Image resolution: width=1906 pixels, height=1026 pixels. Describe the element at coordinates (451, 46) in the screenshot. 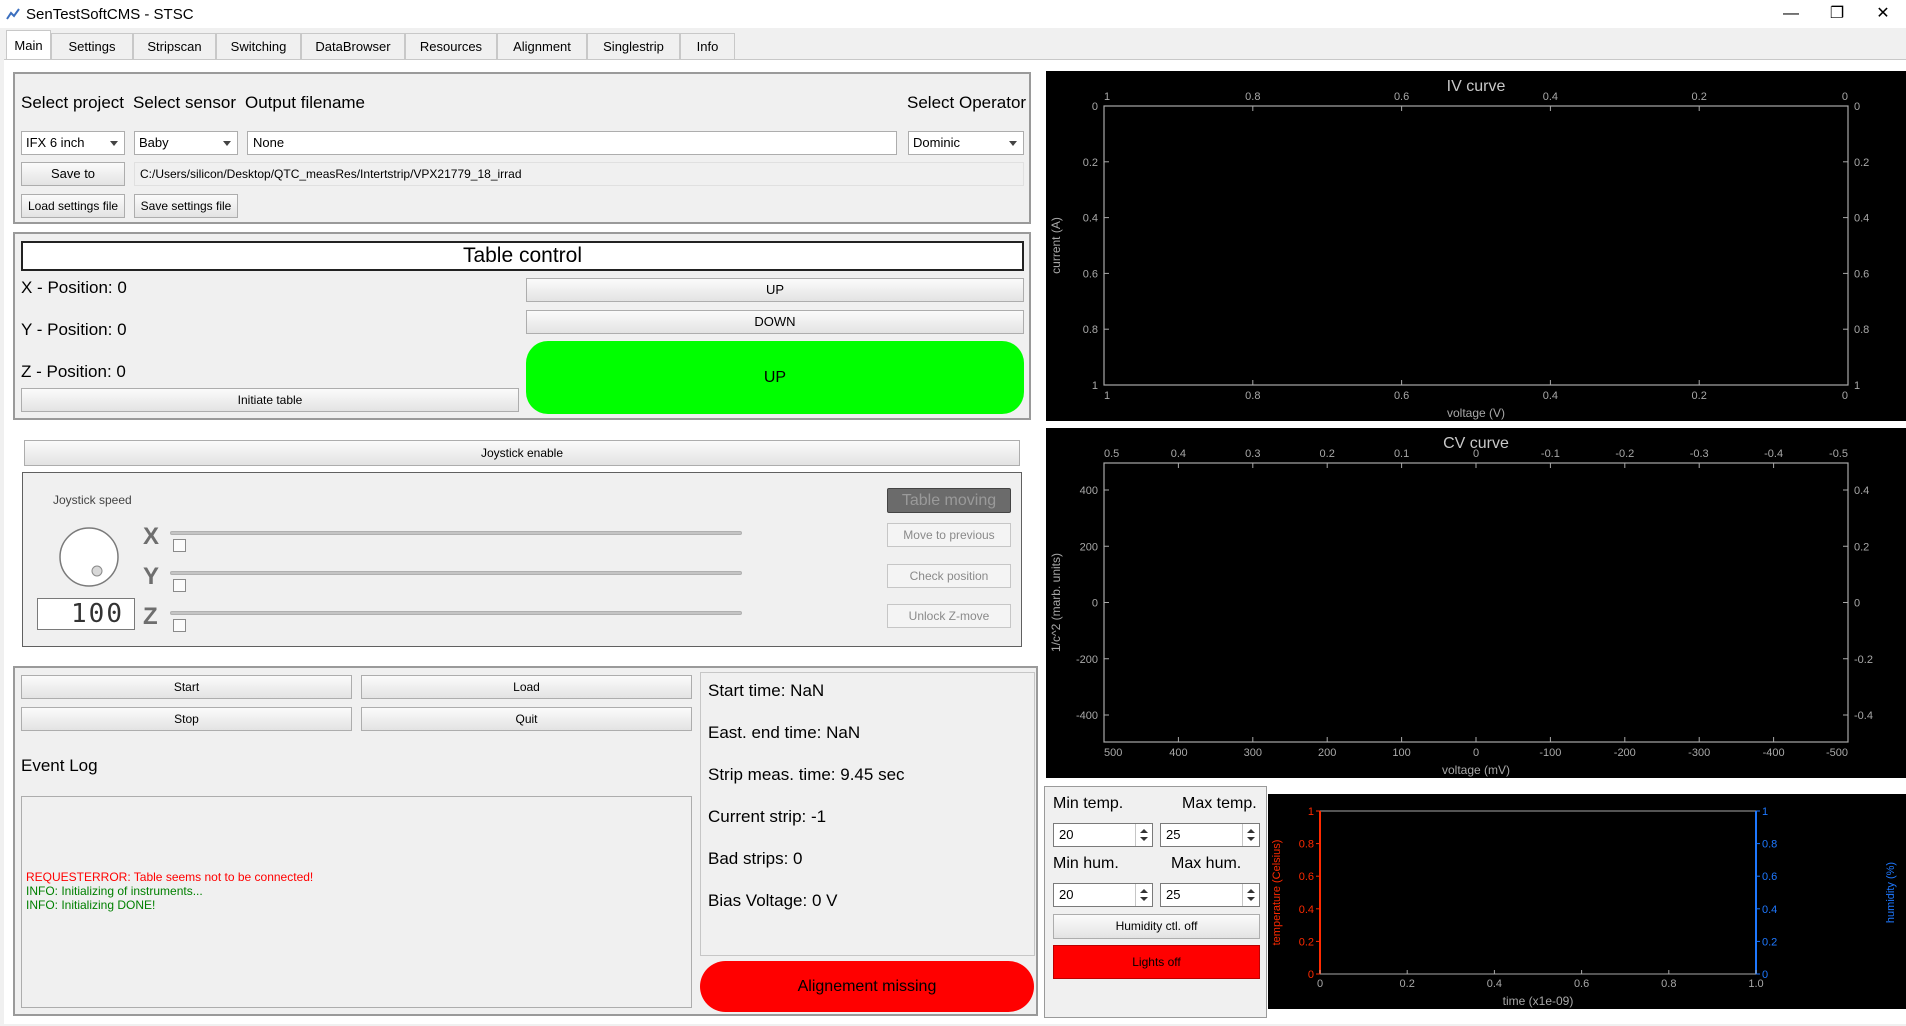

I see `tab-resources: Resources` at that location.